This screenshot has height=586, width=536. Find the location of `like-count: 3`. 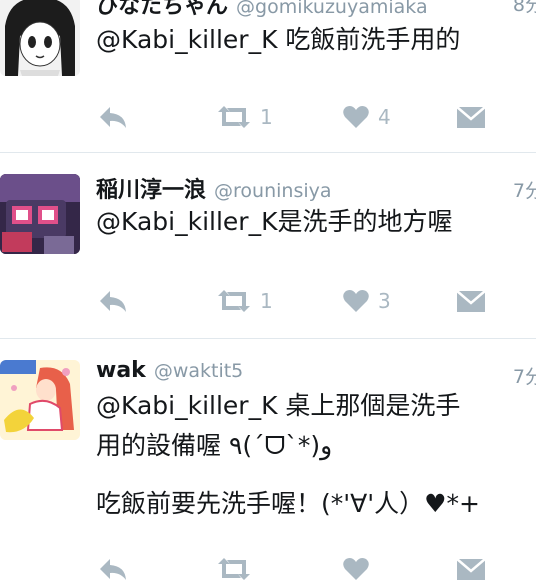

like-count: 3 is located at coordinates (384, 301).